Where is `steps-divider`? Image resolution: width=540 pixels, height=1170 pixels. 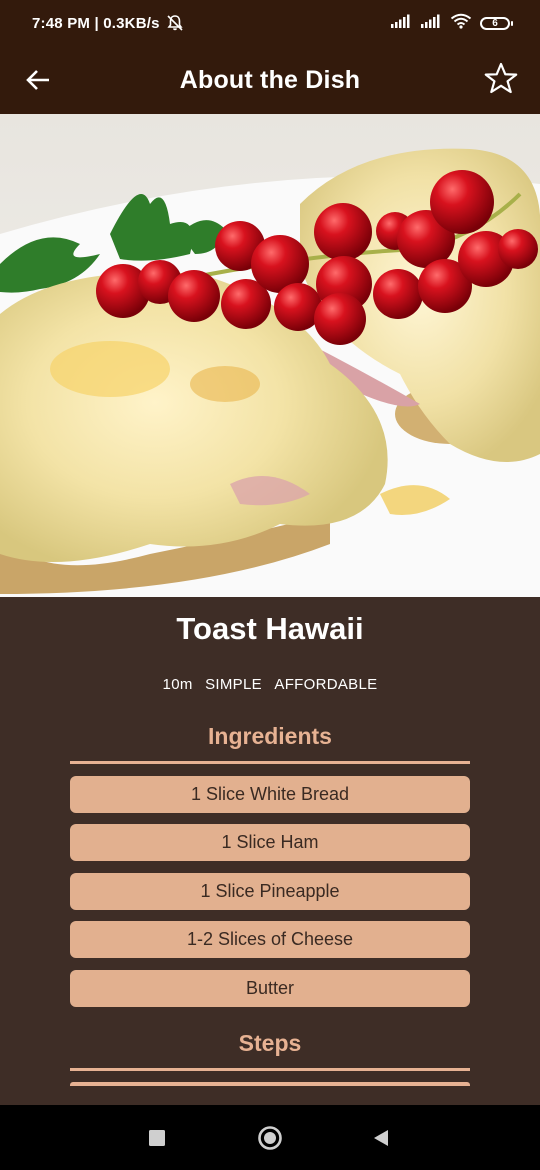
steps-divider is located at coordinates (270, 1069).